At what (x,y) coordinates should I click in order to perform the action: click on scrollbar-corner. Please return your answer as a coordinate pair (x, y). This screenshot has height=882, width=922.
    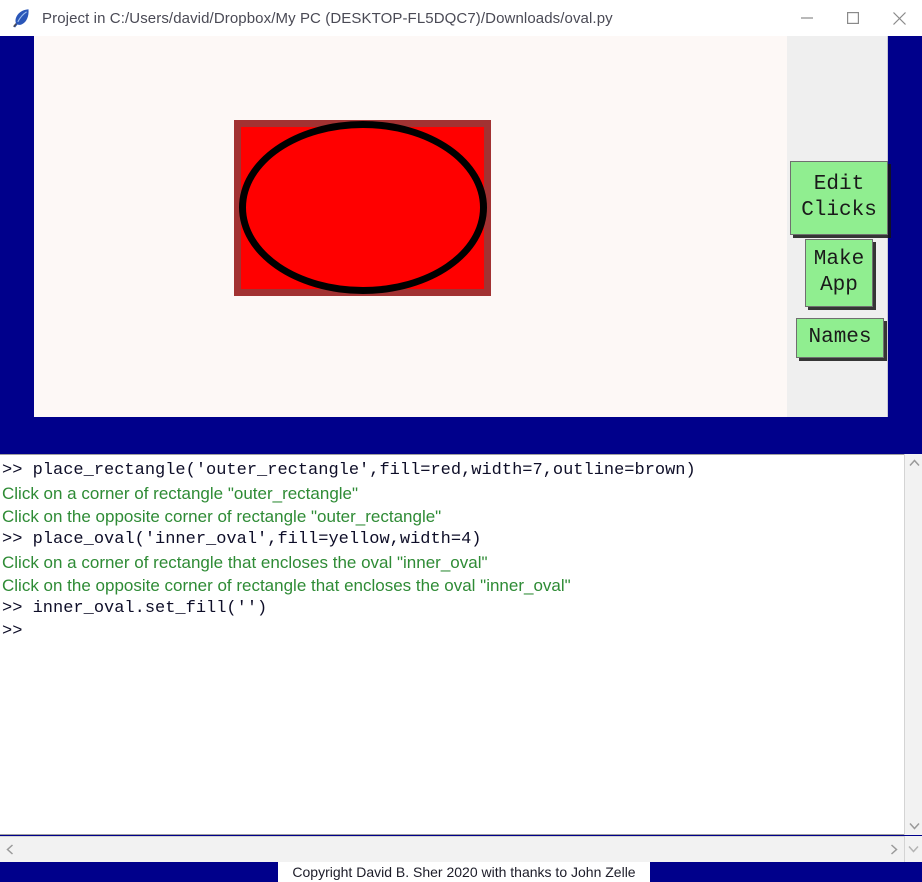
    Looking at the image, I should click on (913, 849).